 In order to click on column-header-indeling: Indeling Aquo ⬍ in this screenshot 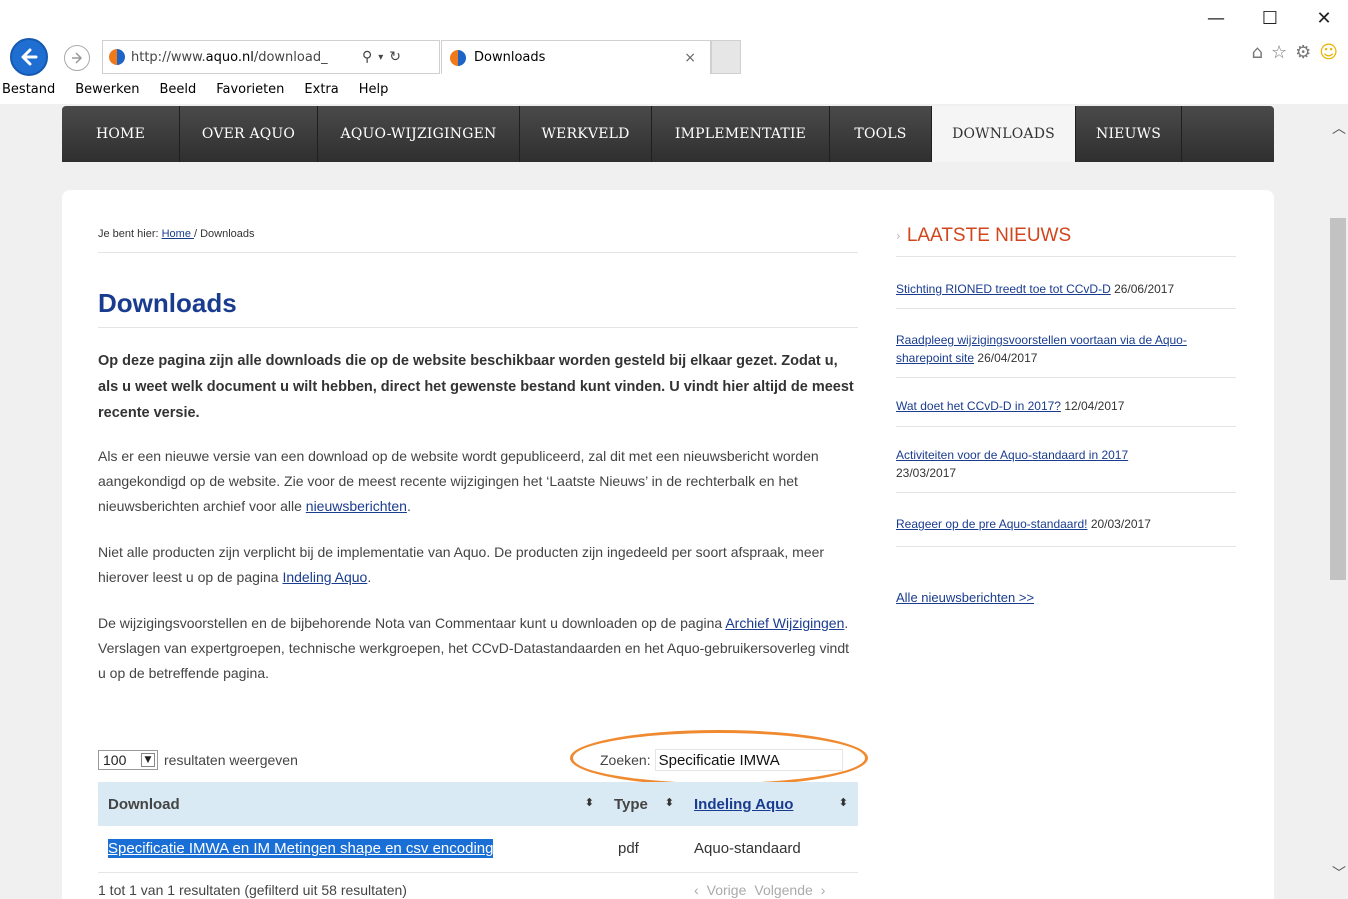, I will do `click(771, 804)`.